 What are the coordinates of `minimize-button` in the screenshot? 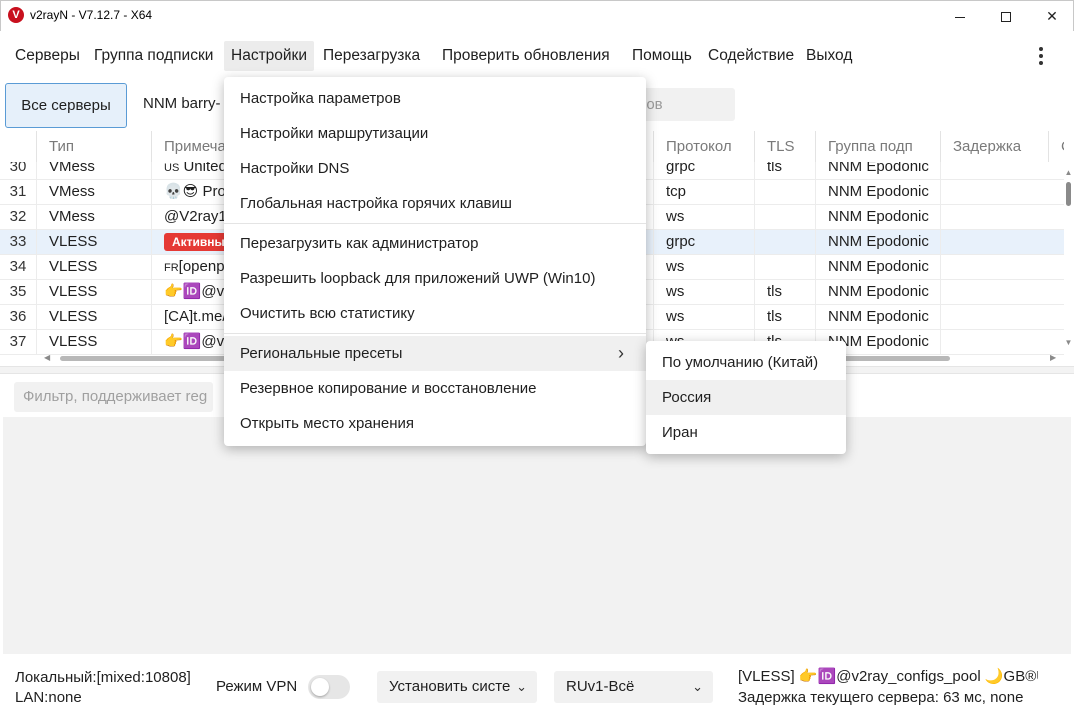 It's located at (960, 16).